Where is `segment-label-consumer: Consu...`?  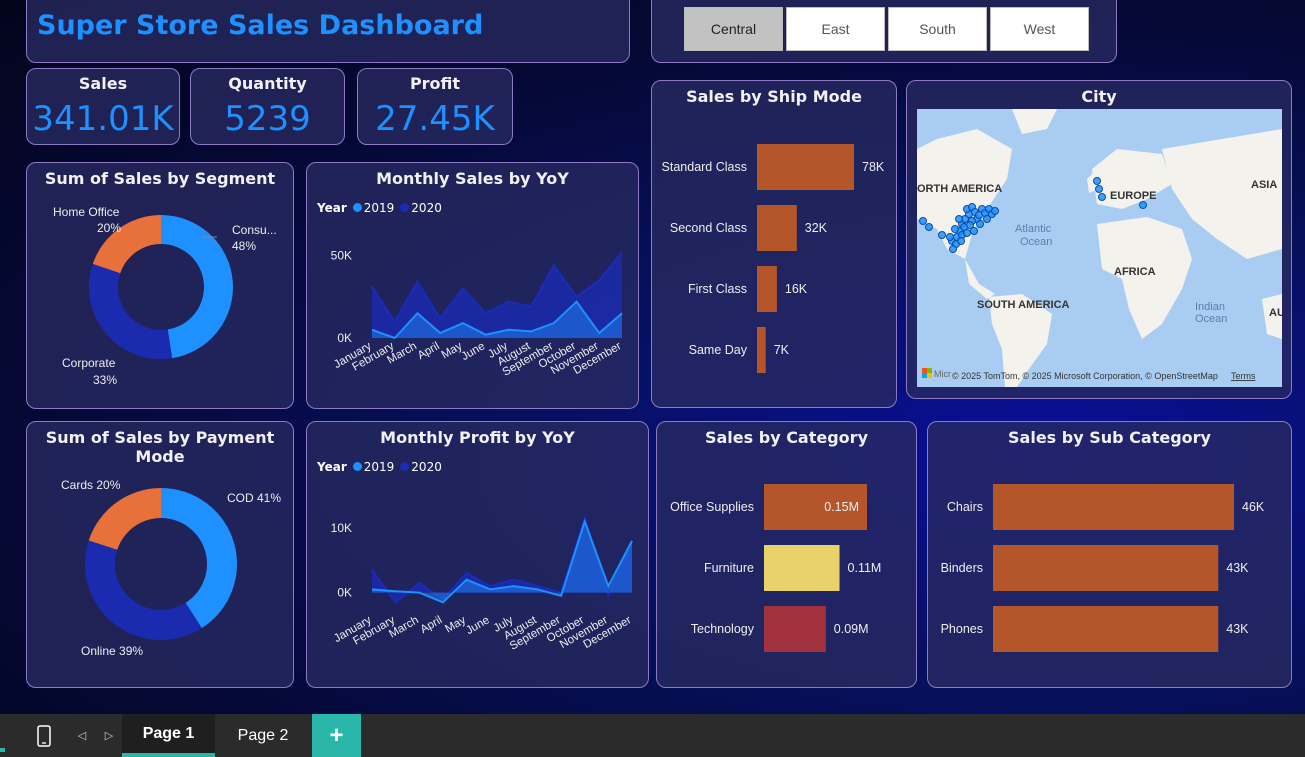
segment-label-consumer: Consu... is located at coordinates (254, 230).